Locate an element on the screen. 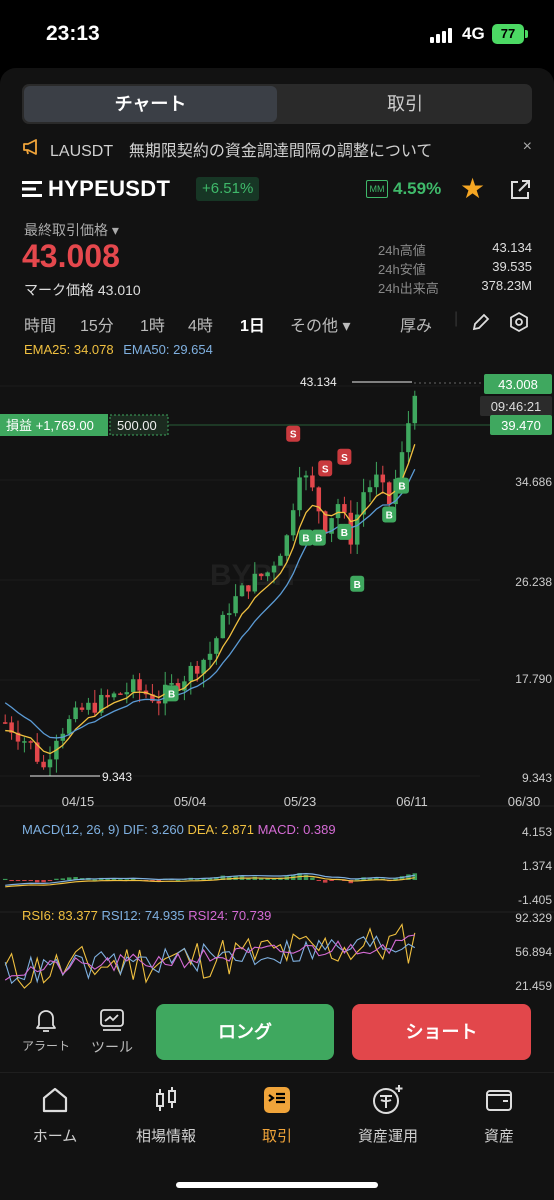  qty-label: 500.00 is located at coordinates (137, 425).